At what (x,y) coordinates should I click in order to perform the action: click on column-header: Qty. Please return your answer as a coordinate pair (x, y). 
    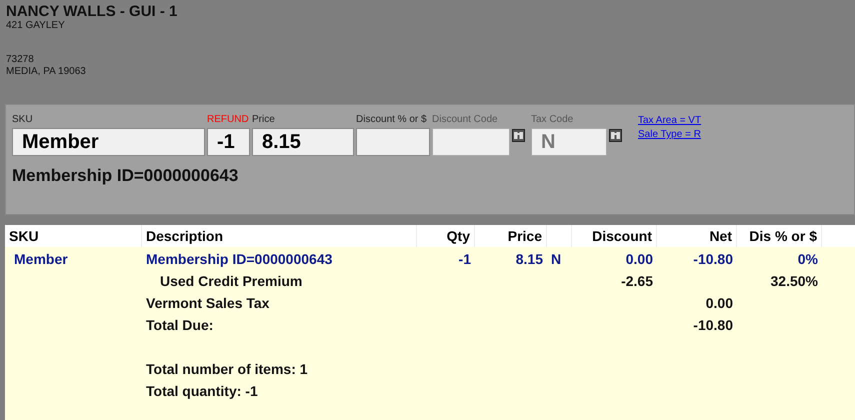
    Looking at the image, I should click on (446, 236).